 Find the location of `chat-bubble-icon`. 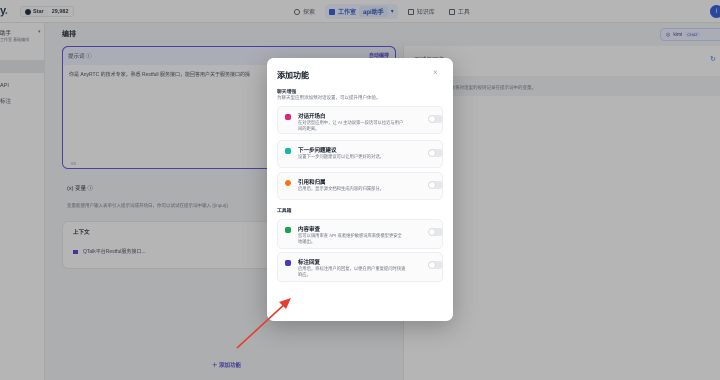

chat-bubble-icon is located at coordinates (288, 117).